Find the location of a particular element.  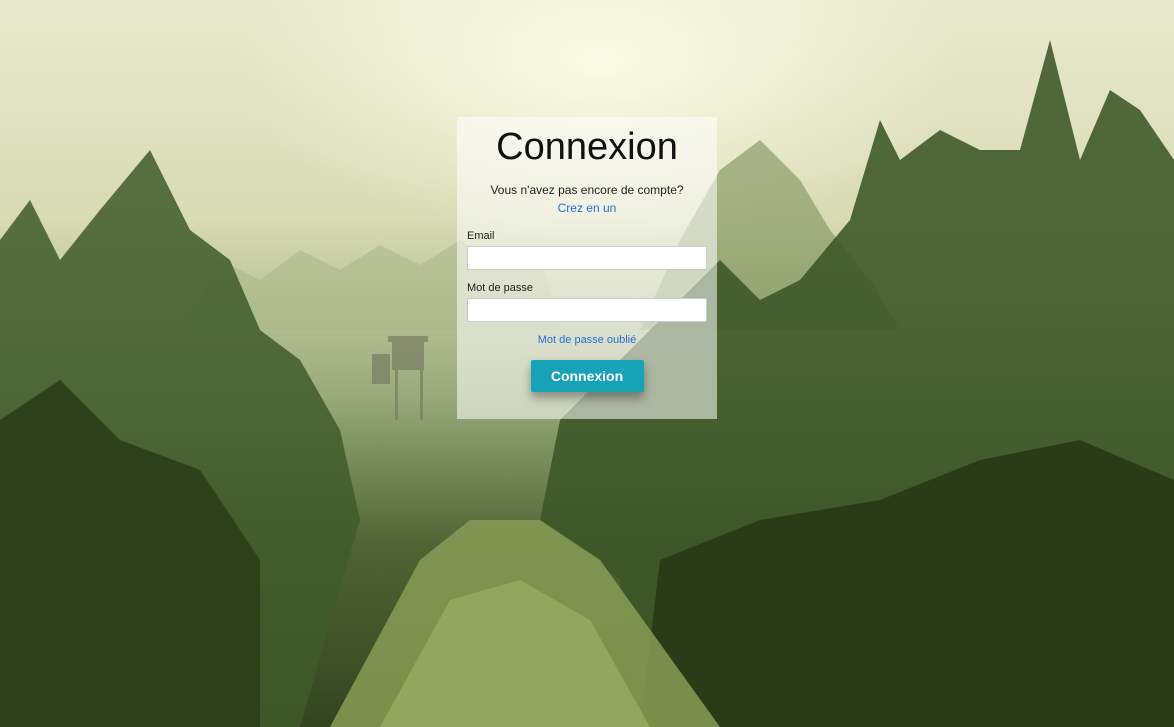

signup-link: Crez en un is located at coordinates (587, 208).